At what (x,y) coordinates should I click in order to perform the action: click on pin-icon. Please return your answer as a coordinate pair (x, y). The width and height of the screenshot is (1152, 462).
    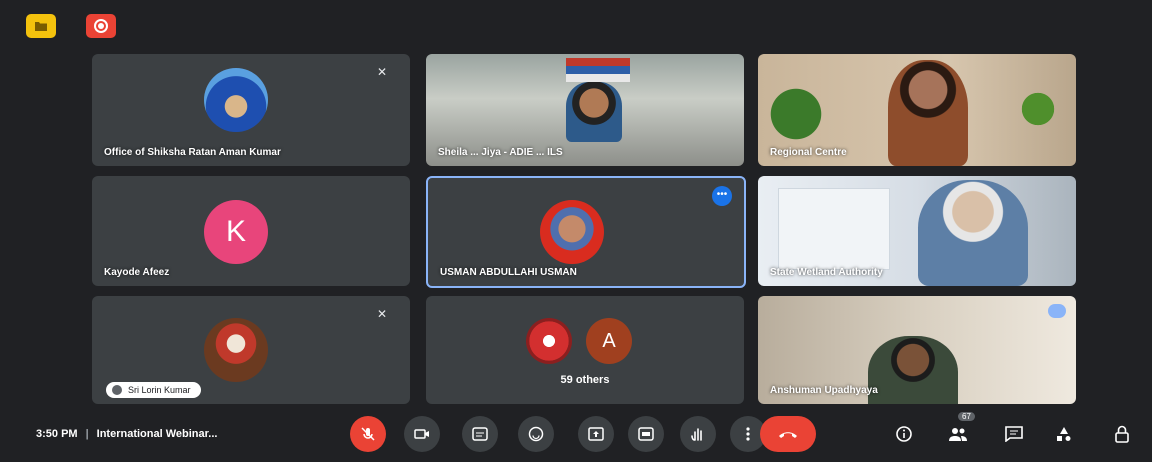
    Looking at the image, I should click on (1057, 311).